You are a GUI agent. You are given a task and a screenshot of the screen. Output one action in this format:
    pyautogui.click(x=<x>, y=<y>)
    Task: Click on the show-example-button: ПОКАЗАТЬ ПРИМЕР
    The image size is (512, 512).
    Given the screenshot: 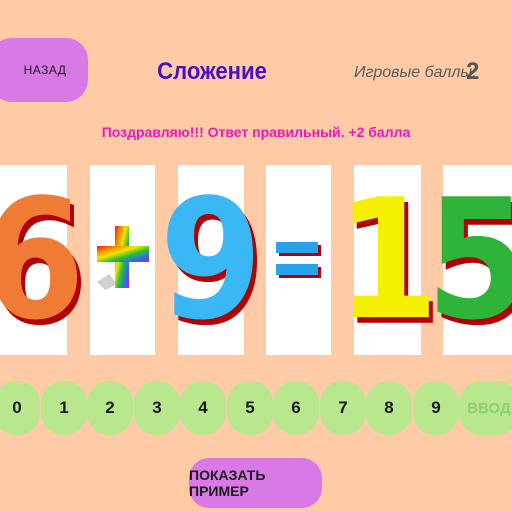 What is the action you would take?
    pyautogui.click(x=255, y=483)
    